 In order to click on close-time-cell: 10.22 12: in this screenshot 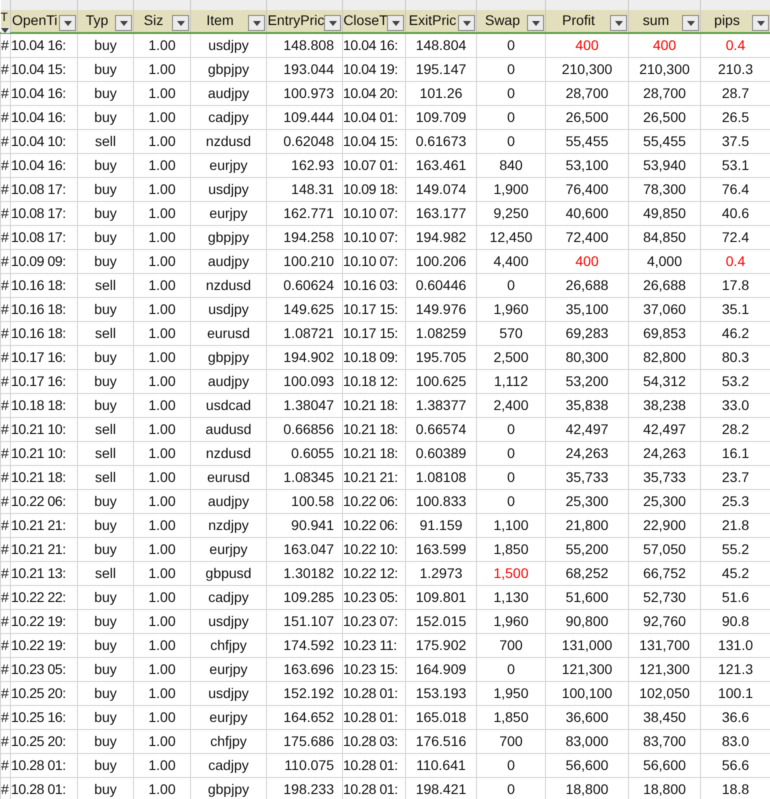, I will do `click(374, 573)`.